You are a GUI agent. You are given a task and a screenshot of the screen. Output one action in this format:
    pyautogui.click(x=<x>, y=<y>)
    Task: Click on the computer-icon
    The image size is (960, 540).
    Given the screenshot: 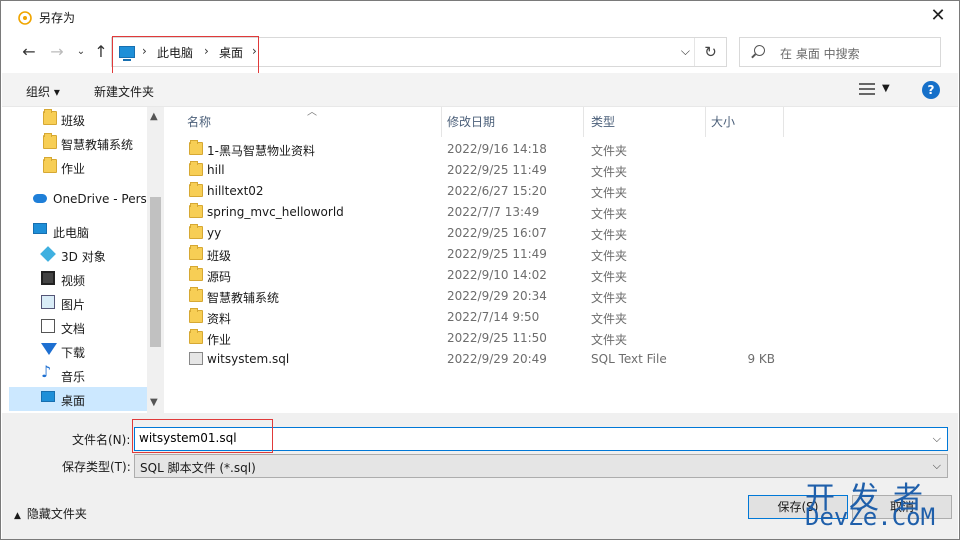 What is the action you would take?
    pyautogui.click(x=40, y=228)
    